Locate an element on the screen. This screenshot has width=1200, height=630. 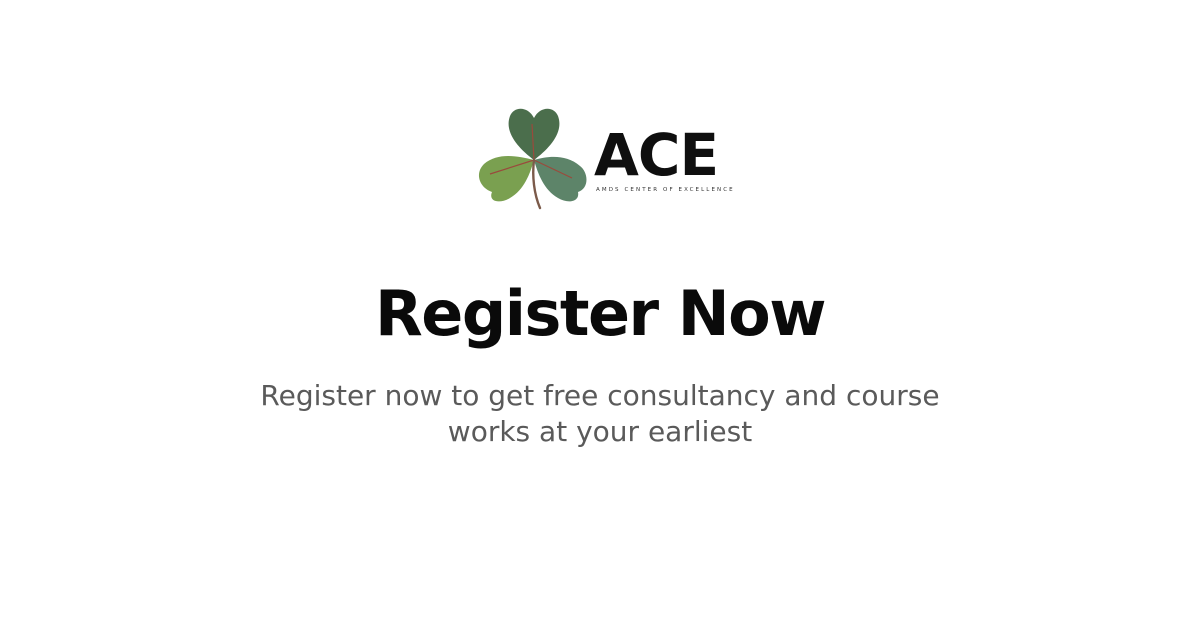
logo-tagline: AMDS CENTER OF EXCELLENCE is located at coordinates (665, 190).